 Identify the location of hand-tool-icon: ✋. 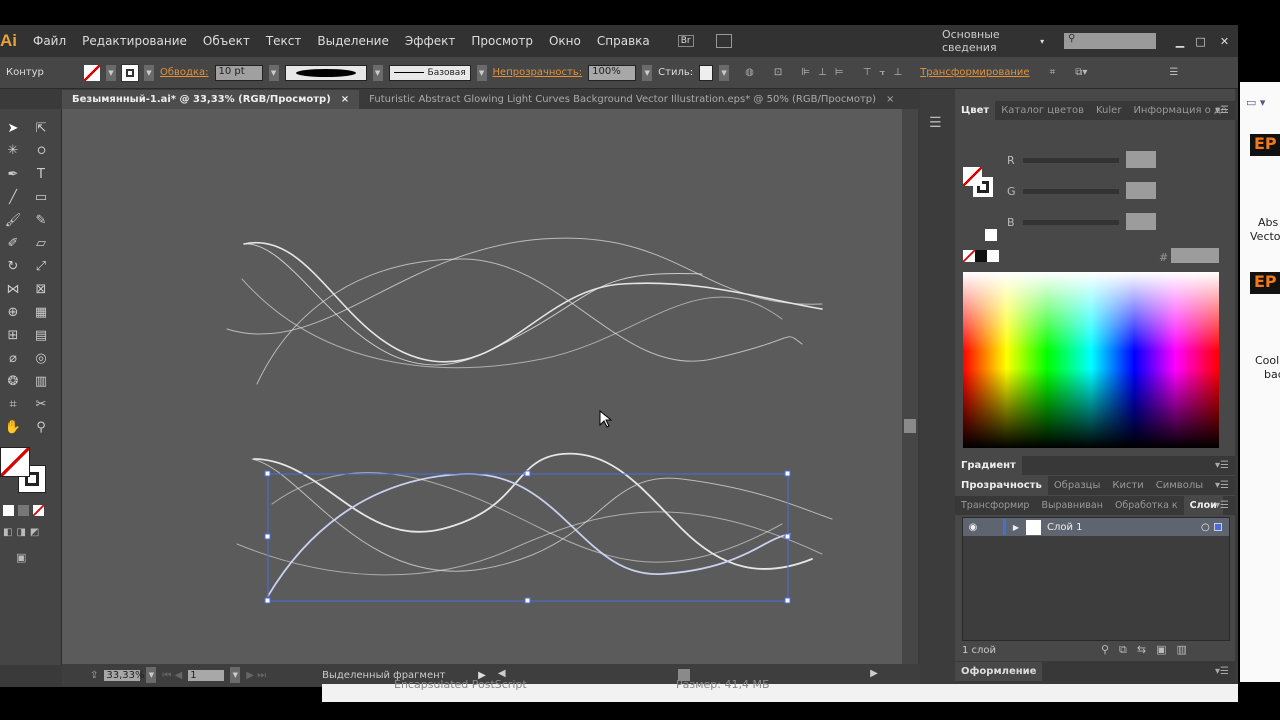
(13, 428).